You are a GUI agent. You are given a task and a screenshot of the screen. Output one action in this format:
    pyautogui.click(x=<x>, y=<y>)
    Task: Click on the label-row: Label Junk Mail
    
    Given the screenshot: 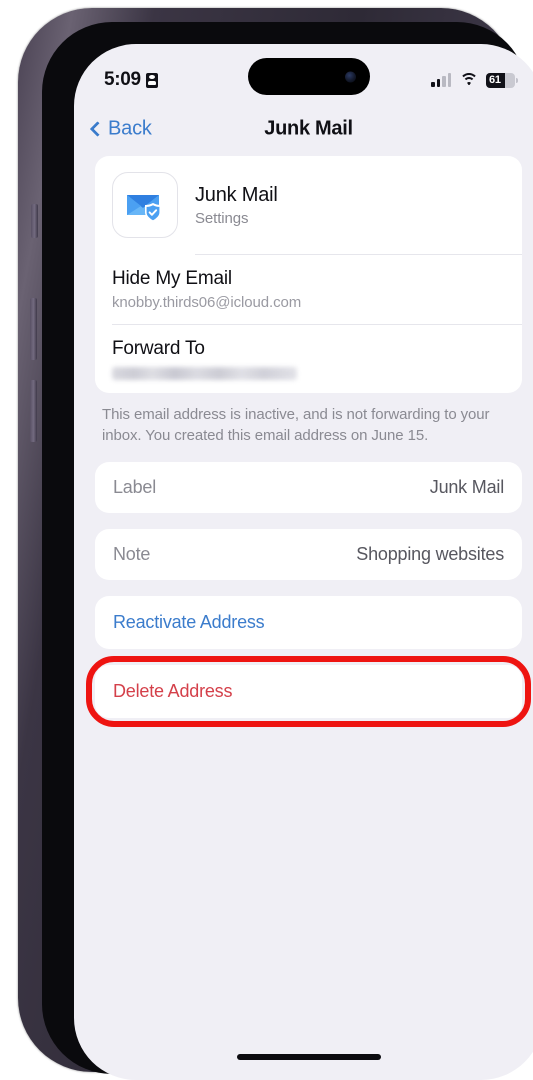 What is the action you would take?
    pyautogui.click(x=308, y=487)
    